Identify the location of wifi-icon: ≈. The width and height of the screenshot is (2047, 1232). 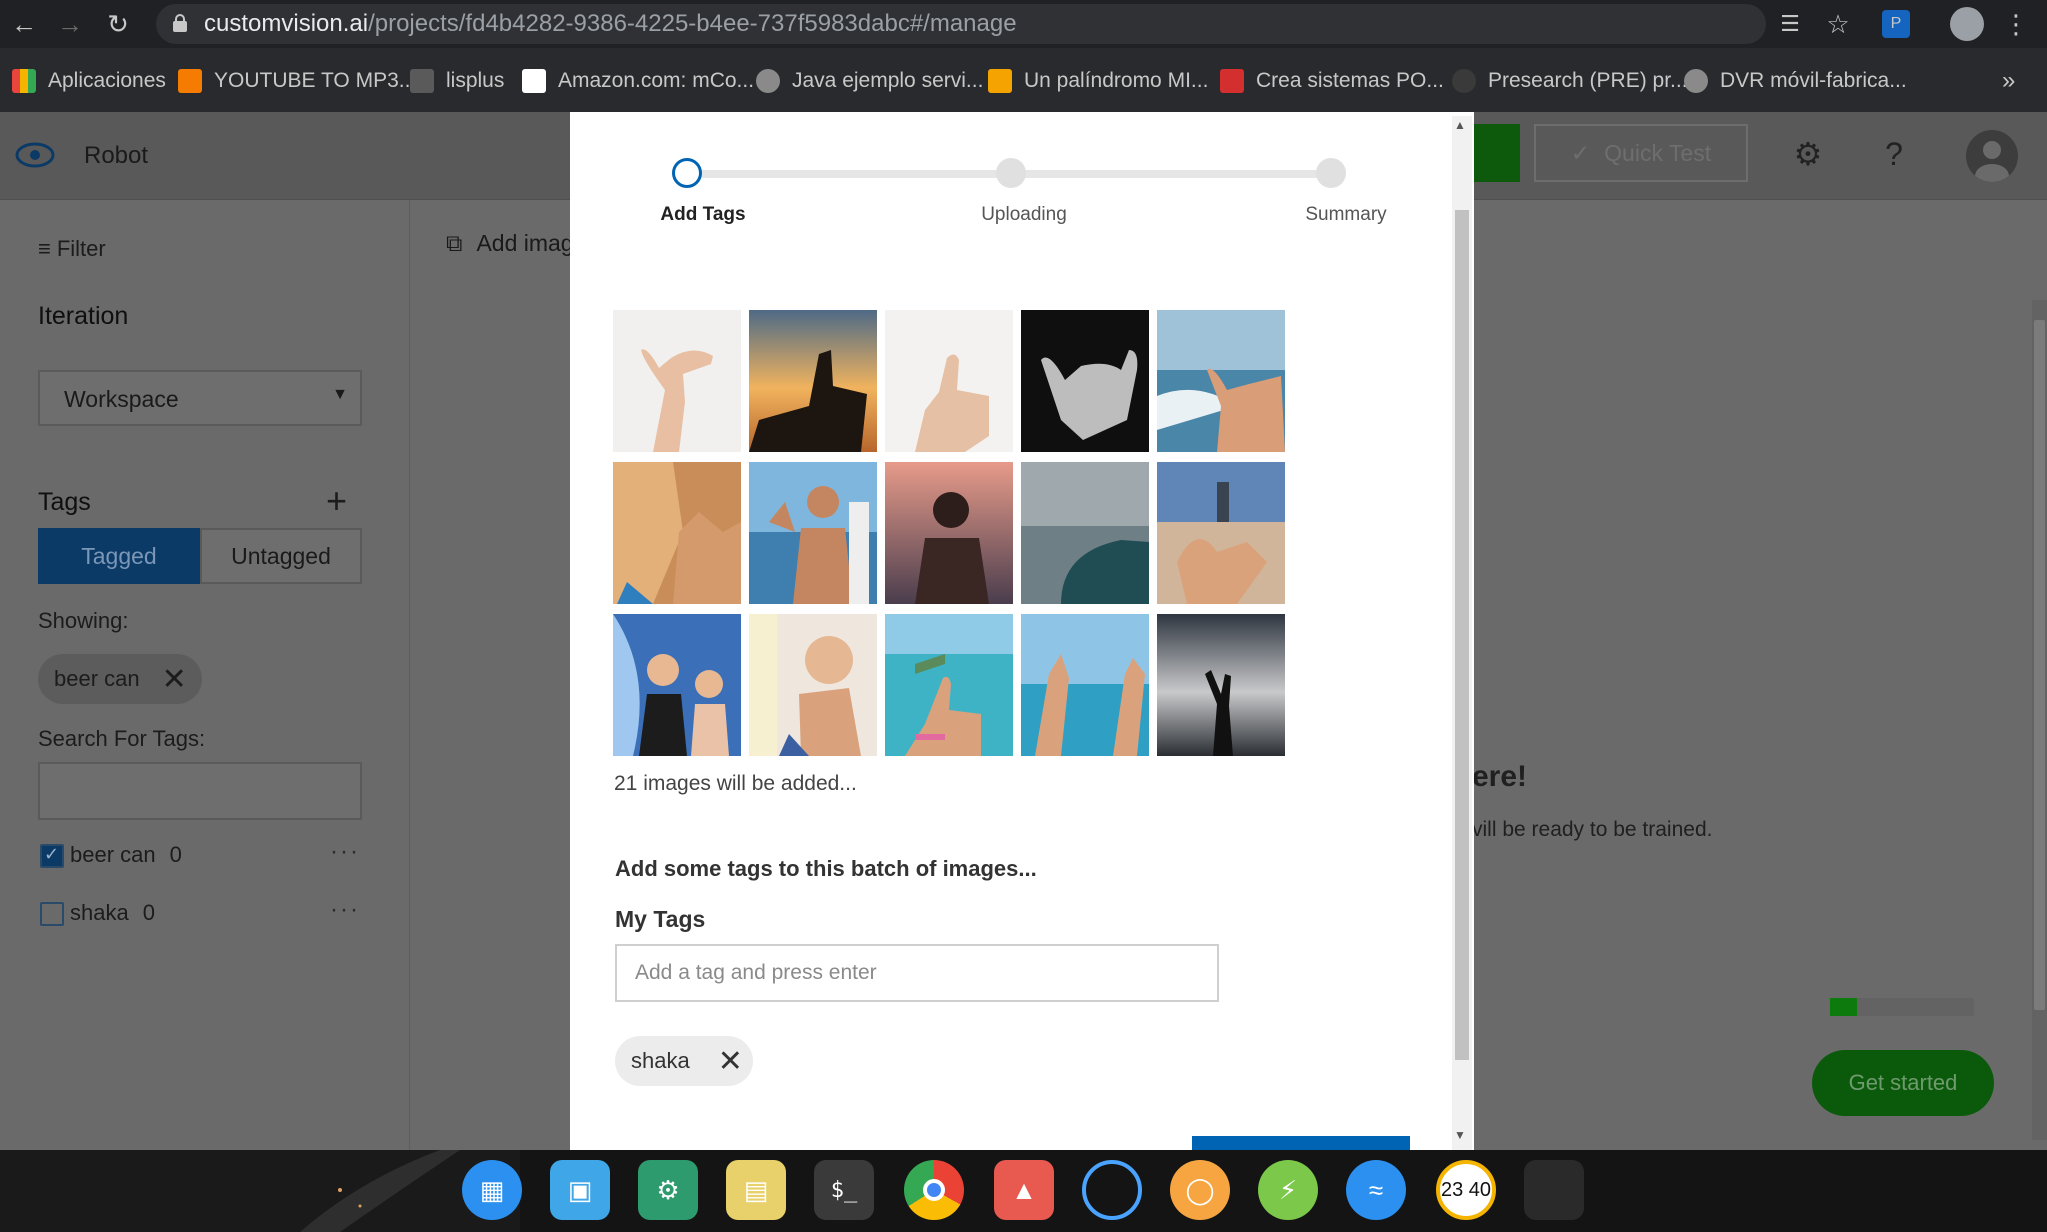
(1376, 1190).